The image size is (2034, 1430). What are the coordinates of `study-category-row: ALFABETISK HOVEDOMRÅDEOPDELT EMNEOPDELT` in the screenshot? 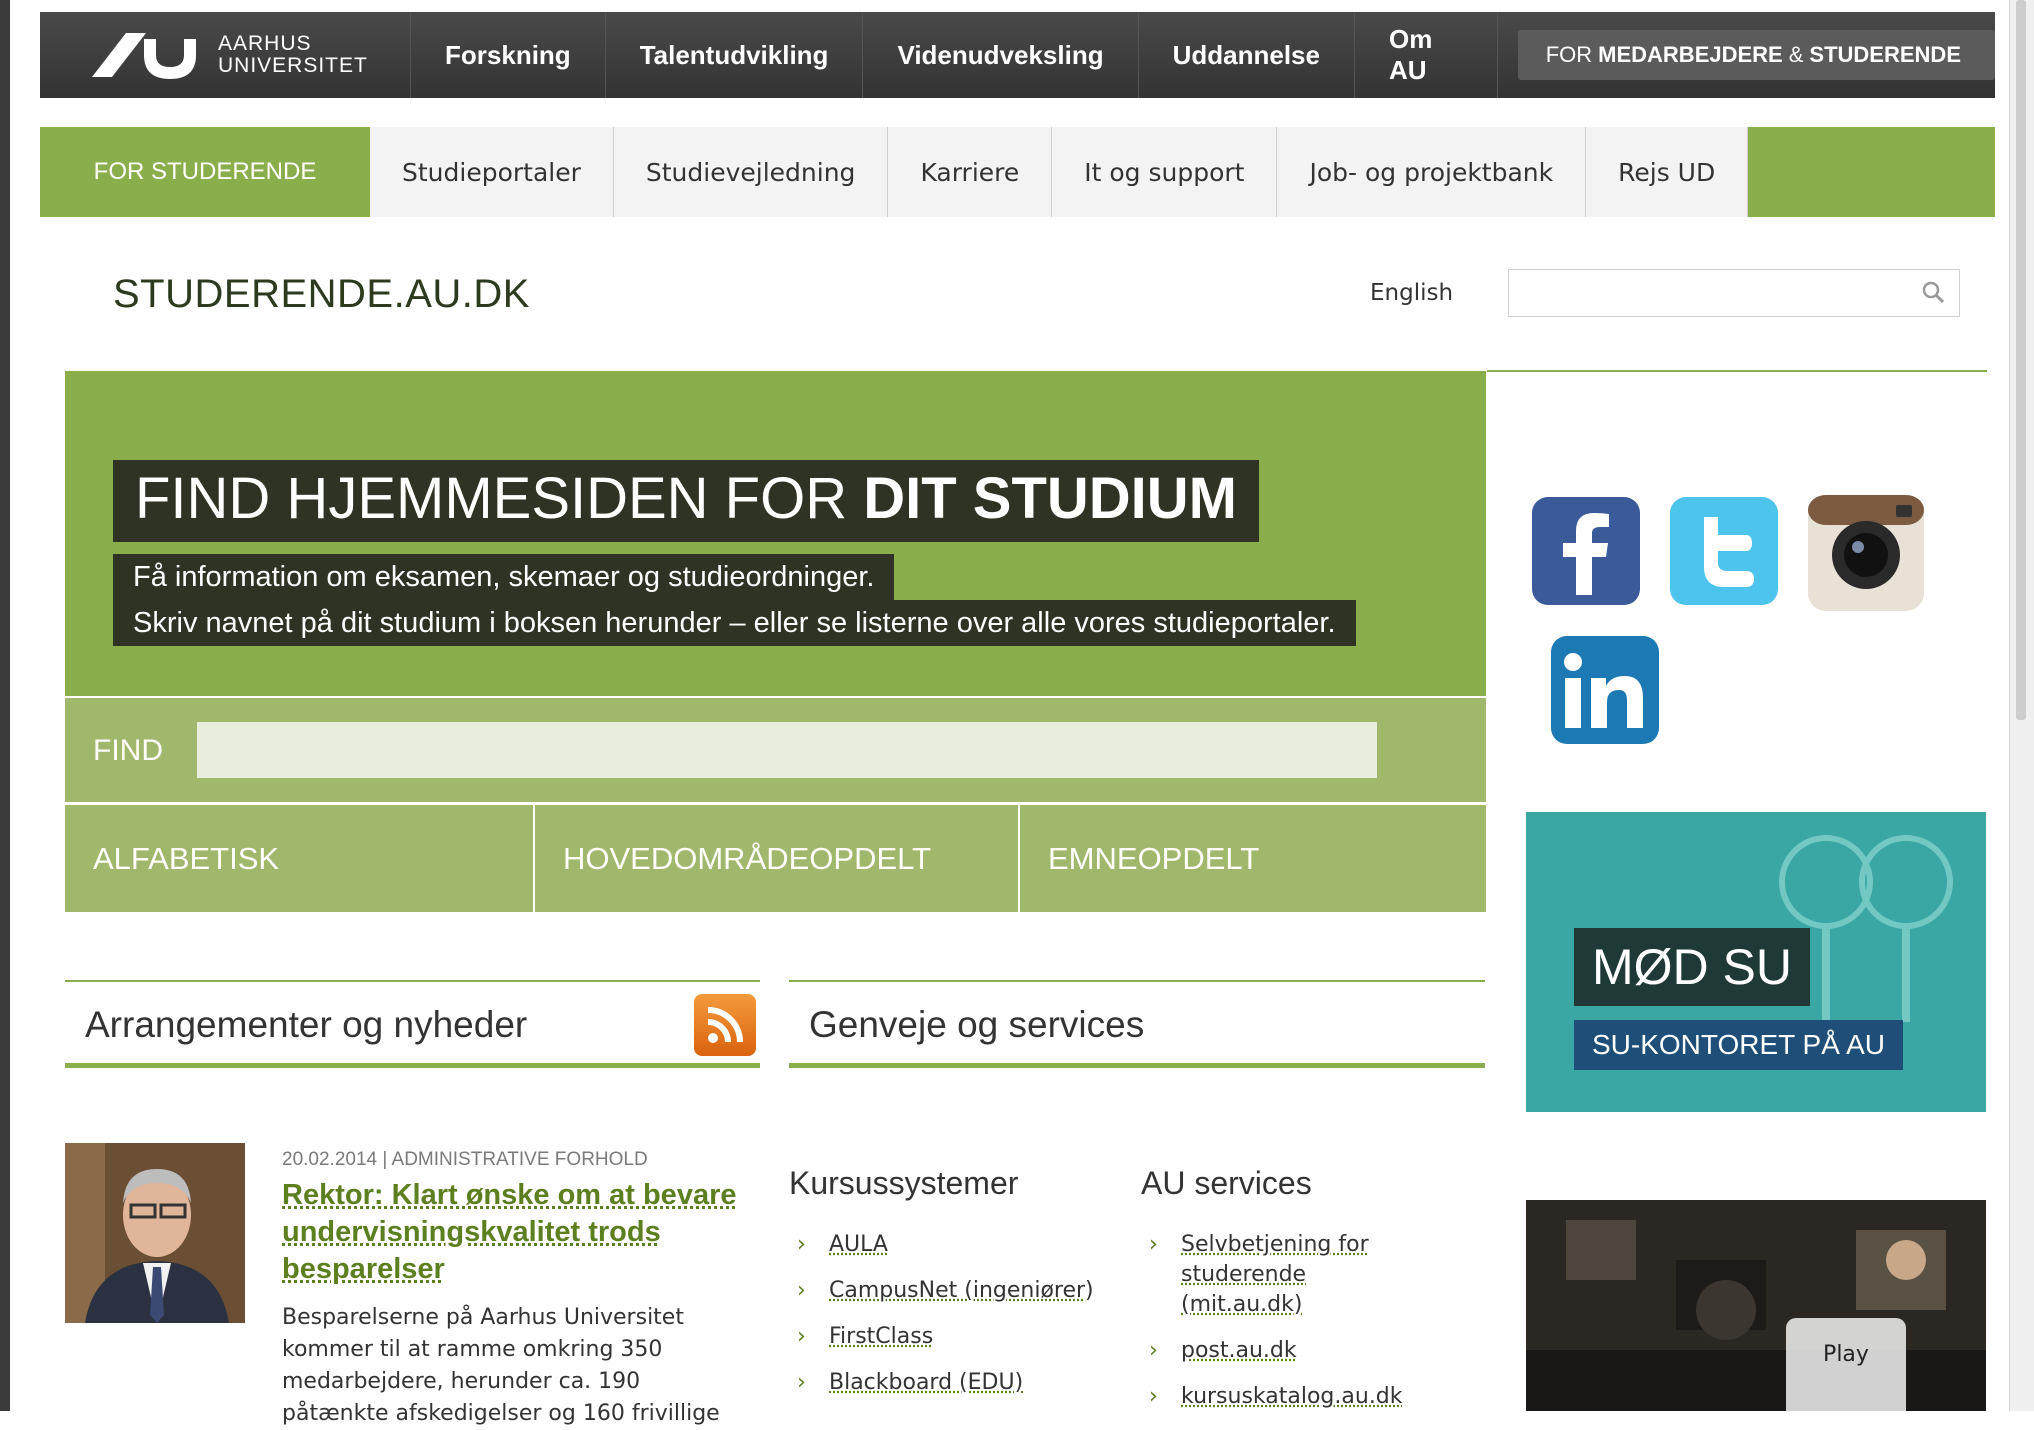 It's located at (775, 858).